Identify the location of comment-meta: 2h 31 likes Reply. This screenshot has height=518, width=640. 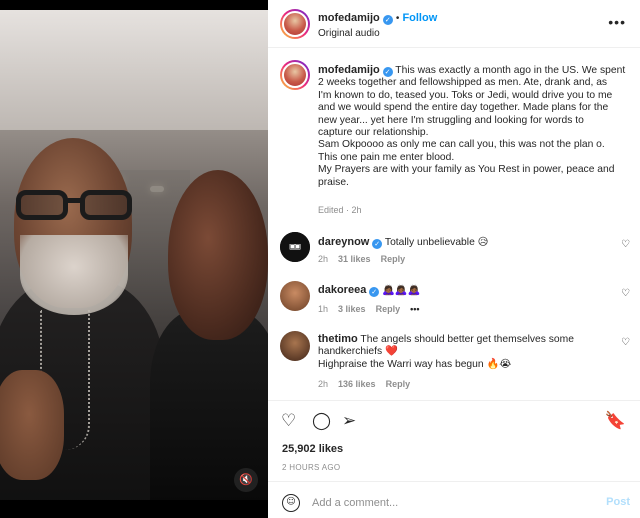
(361, 259).